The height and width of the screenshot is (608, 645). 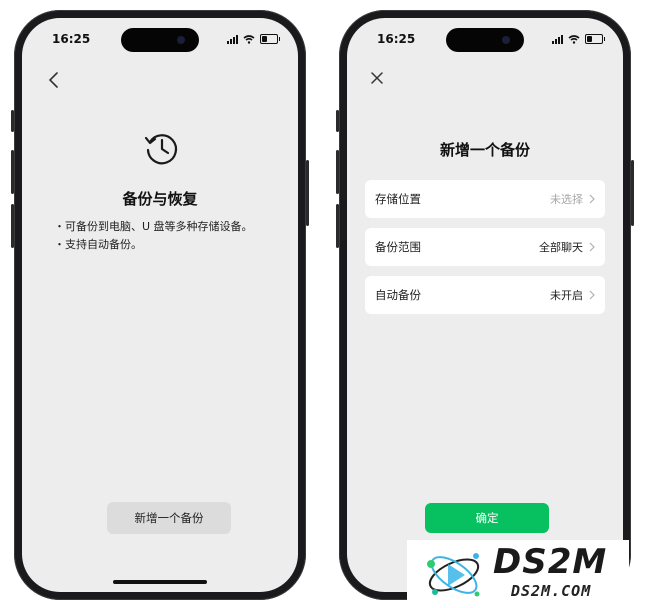 I want to click on feature-item: ・支持自动备份。, so click(x=98, y=244).